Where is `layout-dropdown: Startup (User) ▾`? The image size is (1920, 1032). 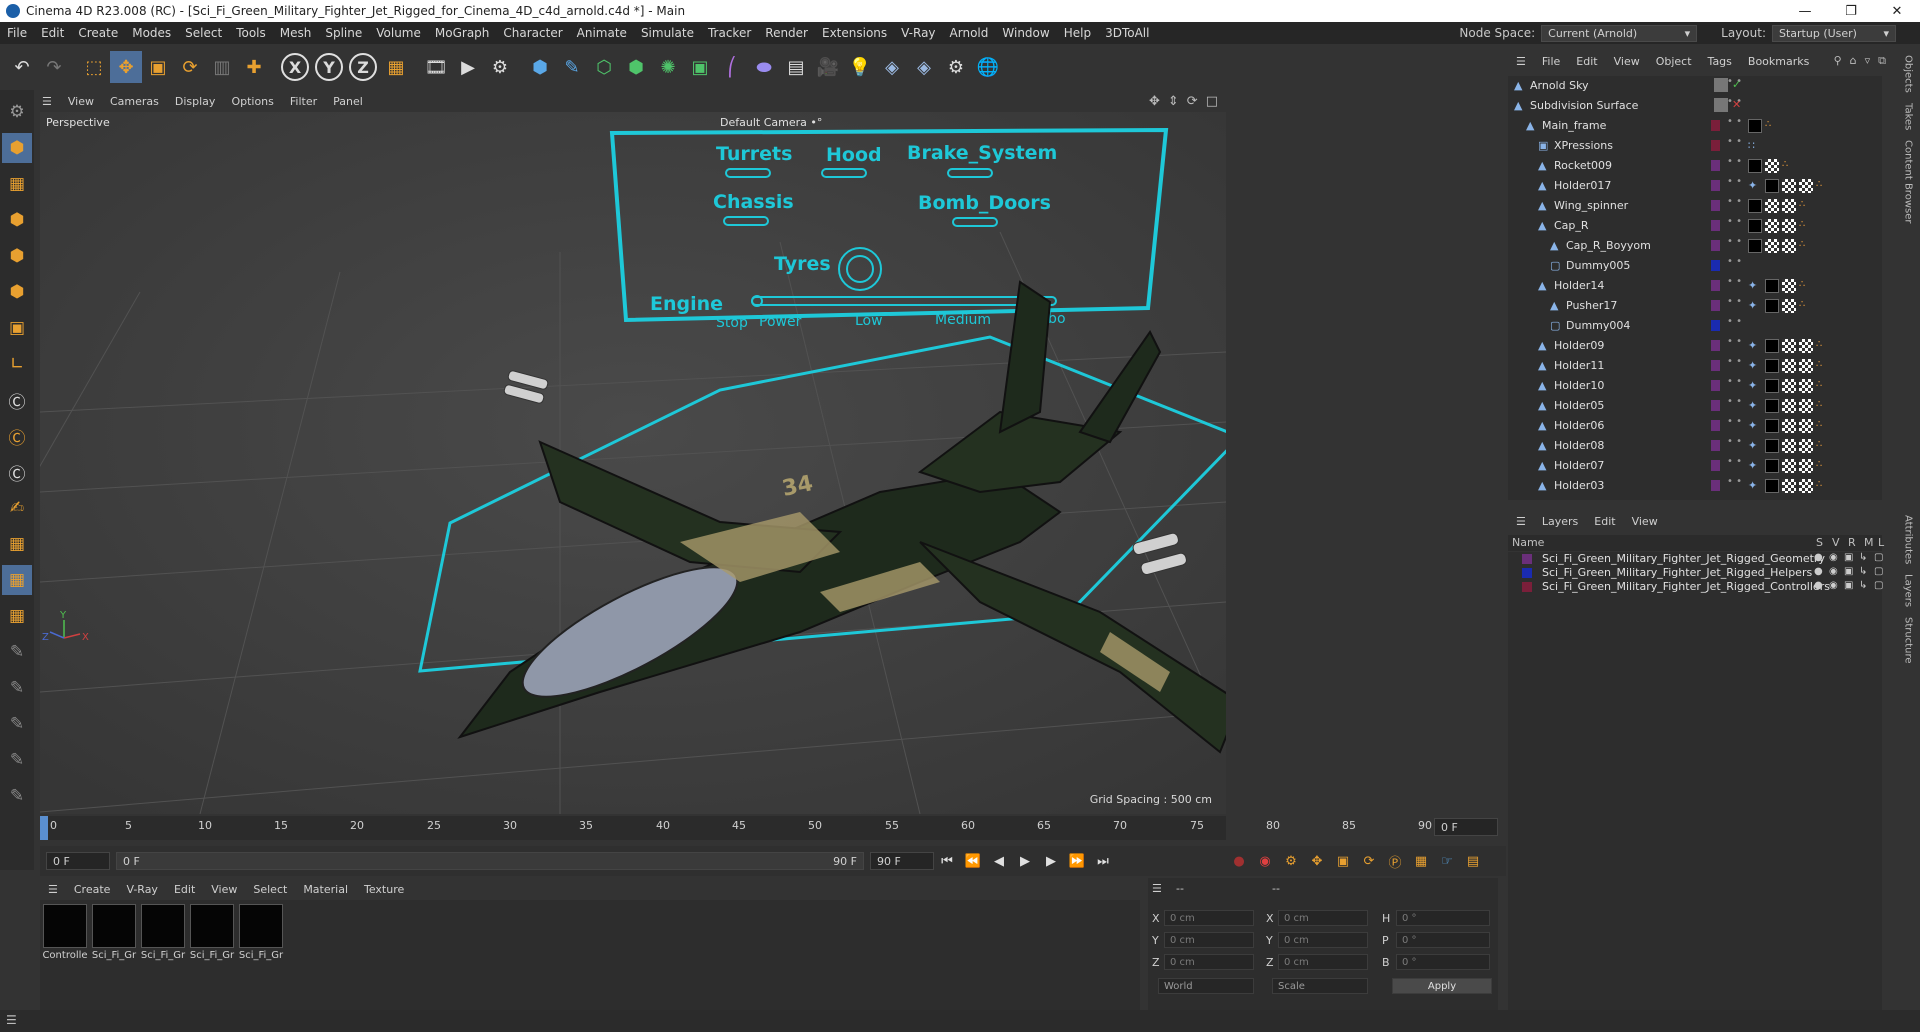 layout-dropdown: Startup (User) ▾ is located at coordinates (1834, 33).